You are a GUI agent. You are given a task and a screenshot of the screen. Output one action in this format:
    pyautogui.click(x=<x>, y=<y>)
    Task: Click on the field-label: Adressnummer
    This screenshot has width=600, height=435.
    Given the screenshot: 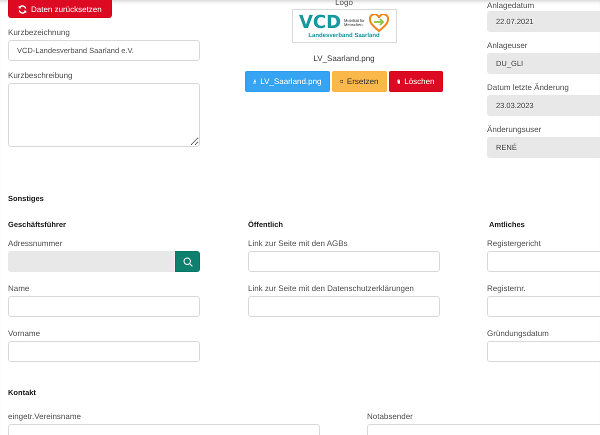 What is the action you would take?
    pyautogui.click(x=36, y=243)
    